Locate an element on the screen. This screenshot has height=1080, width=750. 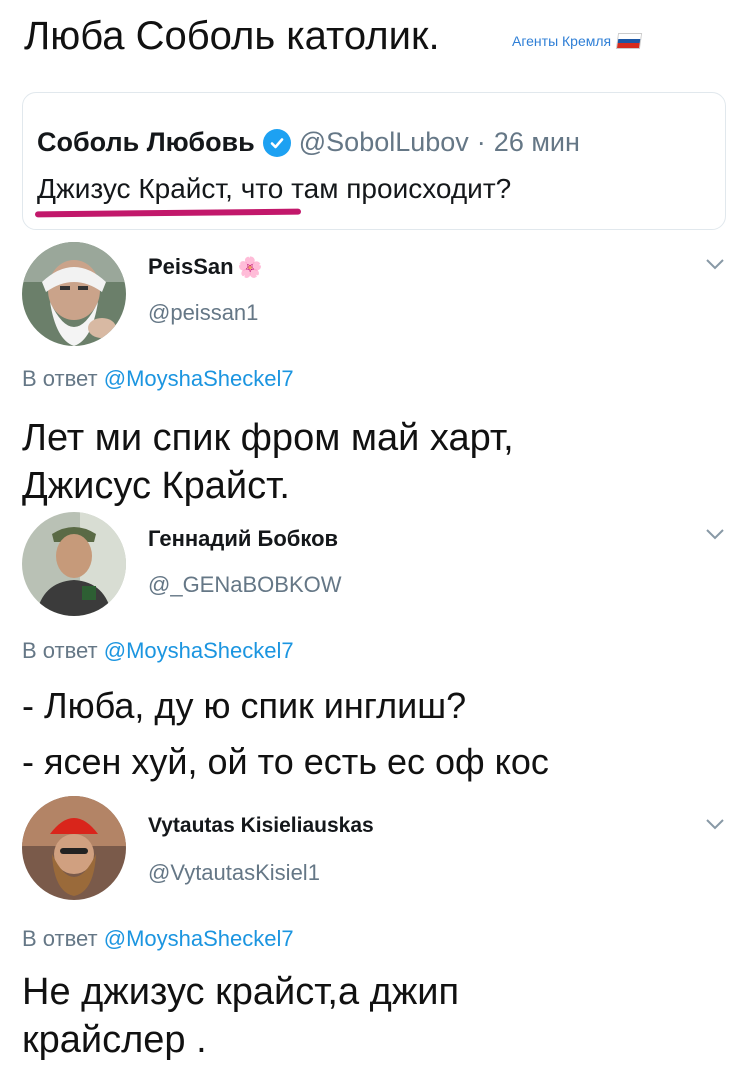
tweet-text-line: - Люба, ду ю спик инглиш? is located at coordinates (244, 705).